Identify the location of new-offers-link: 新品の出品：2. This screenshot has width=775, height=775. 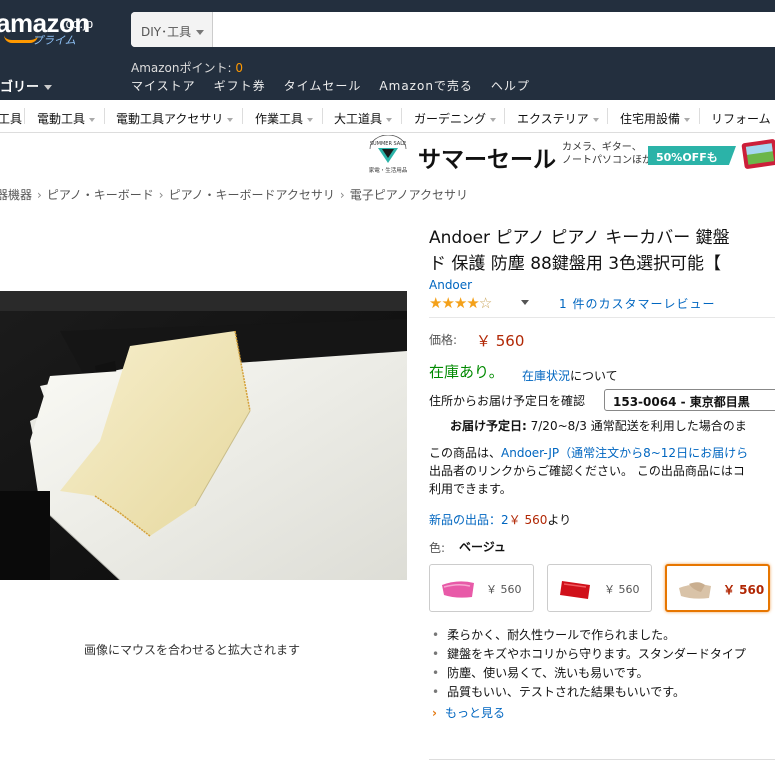
(469, 520).